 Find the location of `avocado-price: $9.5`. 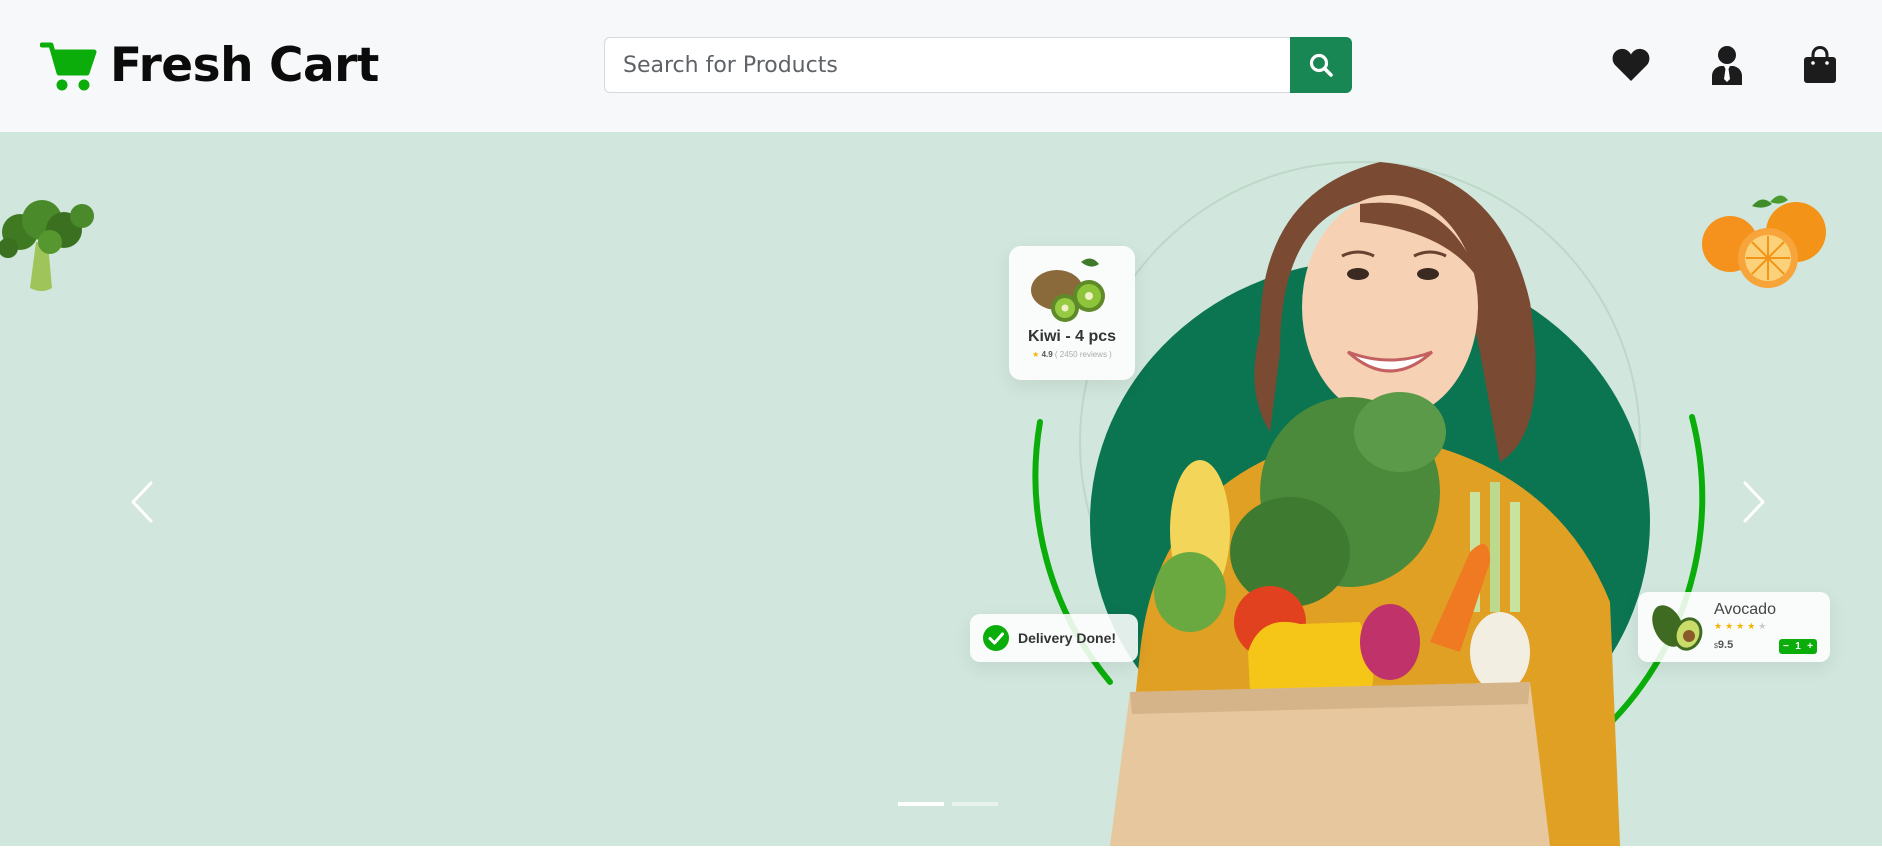

avocado-price: $9.5 is located at coordinates (1723, 645).